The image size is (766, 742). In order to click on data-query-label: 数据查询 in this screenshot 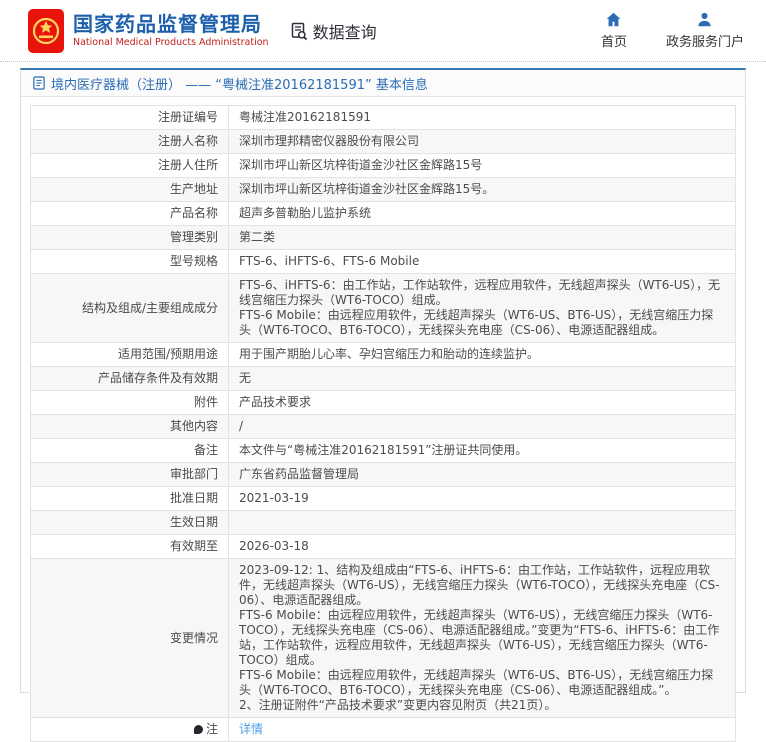, I will do `click(344, 32)`.